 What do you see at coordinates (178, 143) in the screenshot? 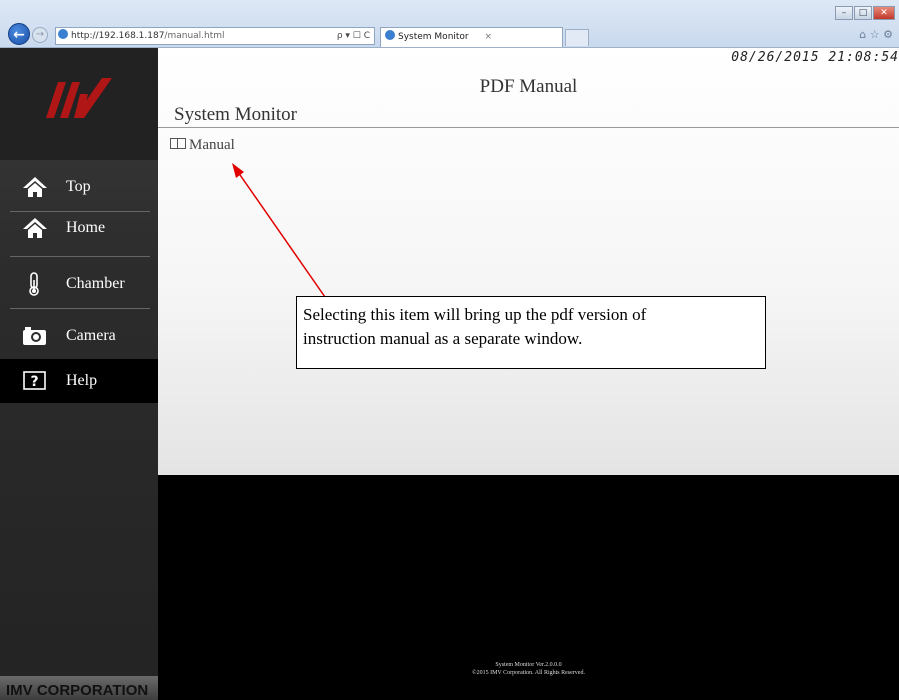
I see `book-icon` at bounding box center [178, 143].